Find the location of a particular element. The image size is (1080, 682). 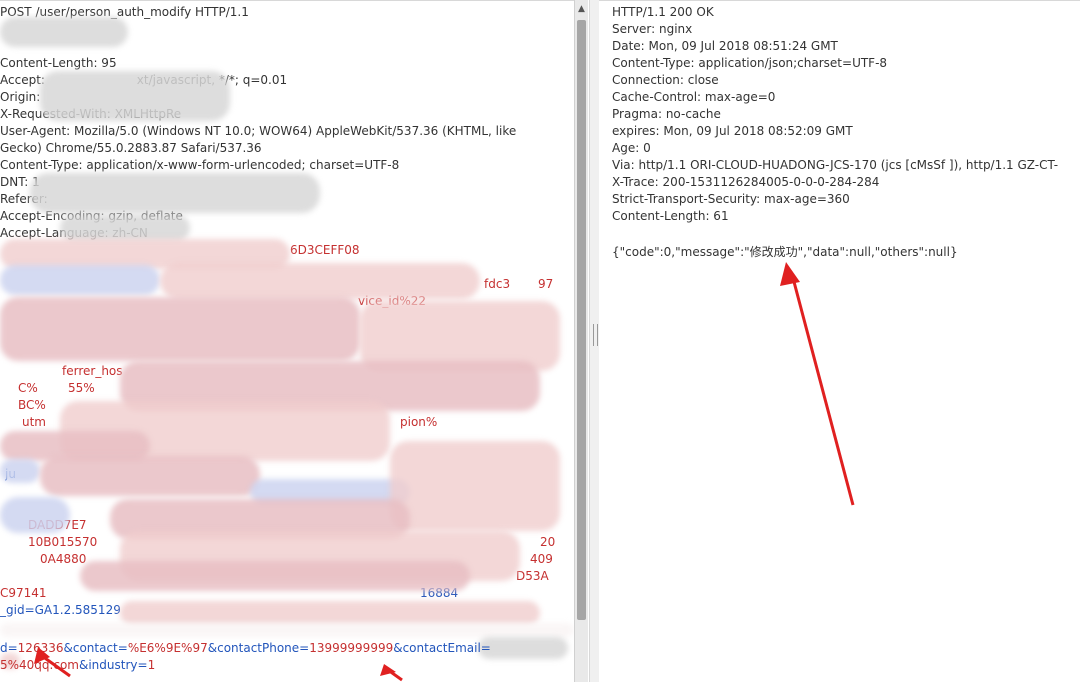

response-header: expires: Mon, 09 Jul 2018 08:52:09 GMT is located at coordinates (732, 131).